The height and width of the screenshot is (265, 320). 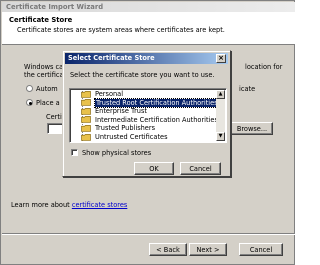 What do you see at coordinates (125, 128) in the screenshot?
I see `store-item-label: Trusted Publishers` at bounding box center [125, 128].